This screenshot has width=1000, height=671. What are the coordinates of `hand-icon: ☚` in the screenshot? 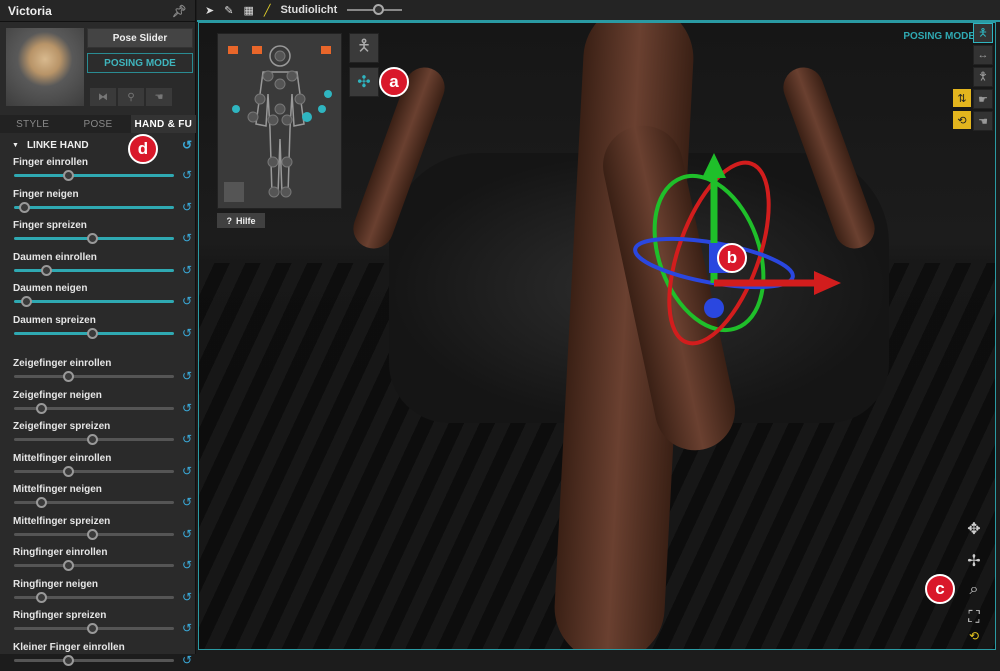 It's located at (159, 97).